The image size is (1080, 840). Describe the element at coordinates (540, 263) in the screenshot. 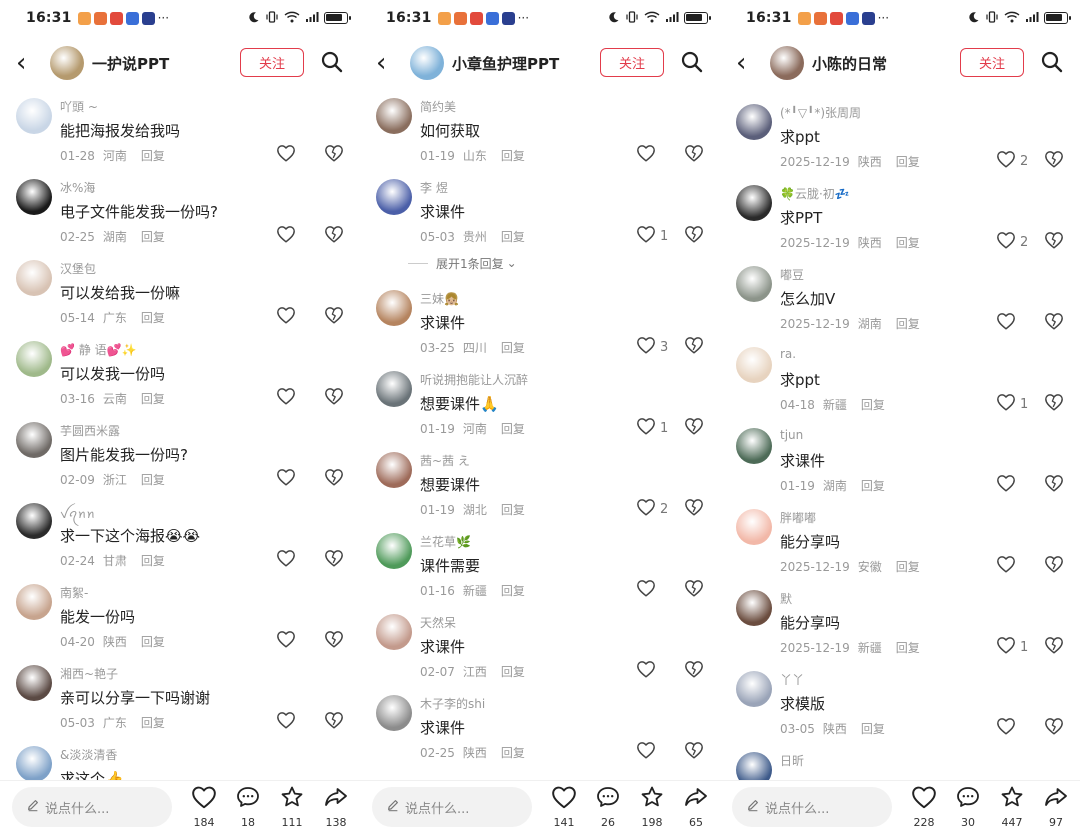

I see `expand-replies-button: 展开1条回复 ⌄` at that location.